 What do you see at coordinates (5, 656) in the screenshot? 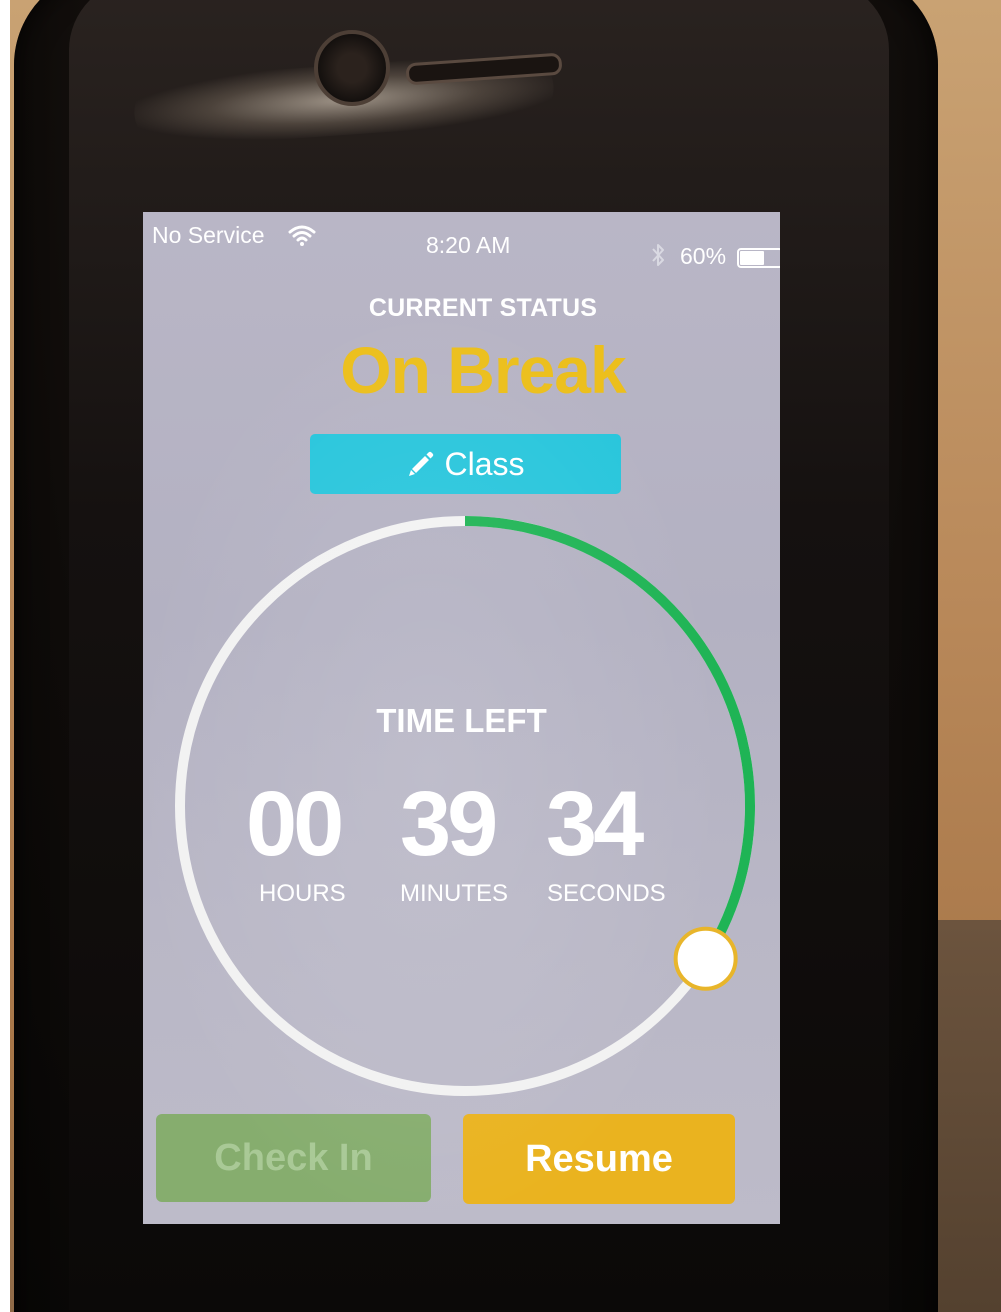
I see `photo-border` at bounding box center [5, 656].